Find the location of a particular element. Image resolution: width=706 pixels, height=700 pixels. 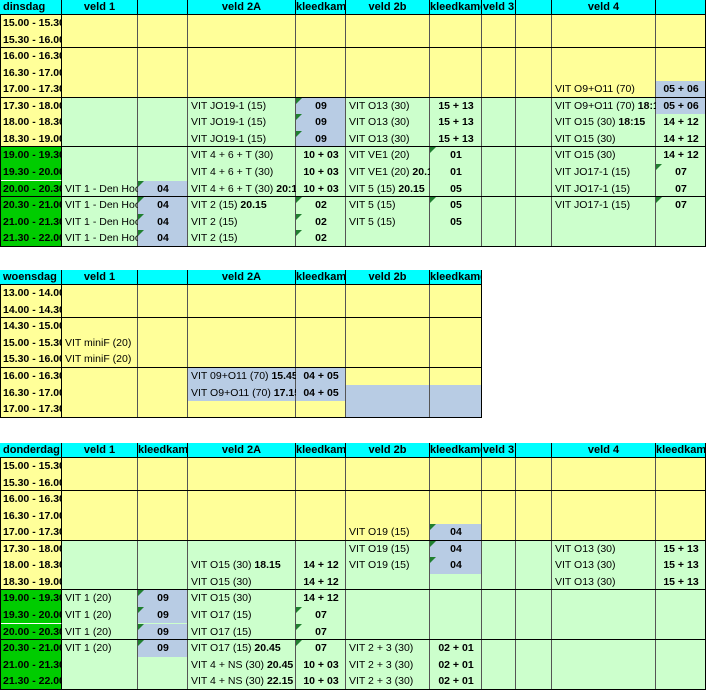

booking-cell: VIT O15 (30) 18:15 is located at coordinates (604, 122).